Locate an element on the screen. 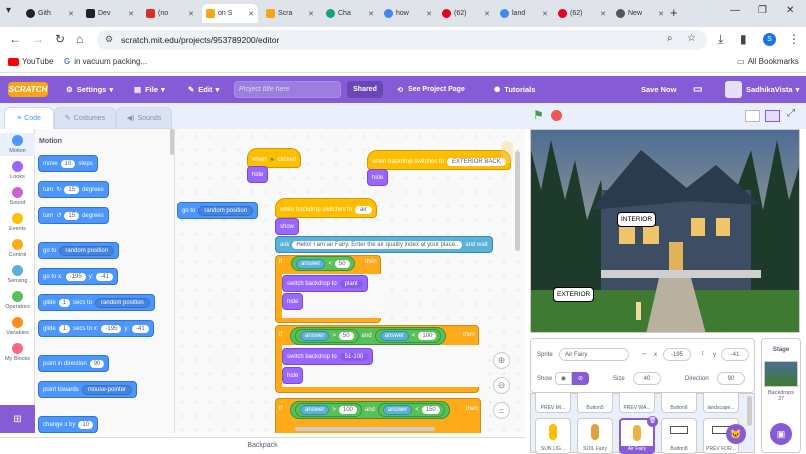 Image resolution: width=806 pixels, height=454 pixels. file-menu: ▤ File ▾ is located at coordinates (149, 89).